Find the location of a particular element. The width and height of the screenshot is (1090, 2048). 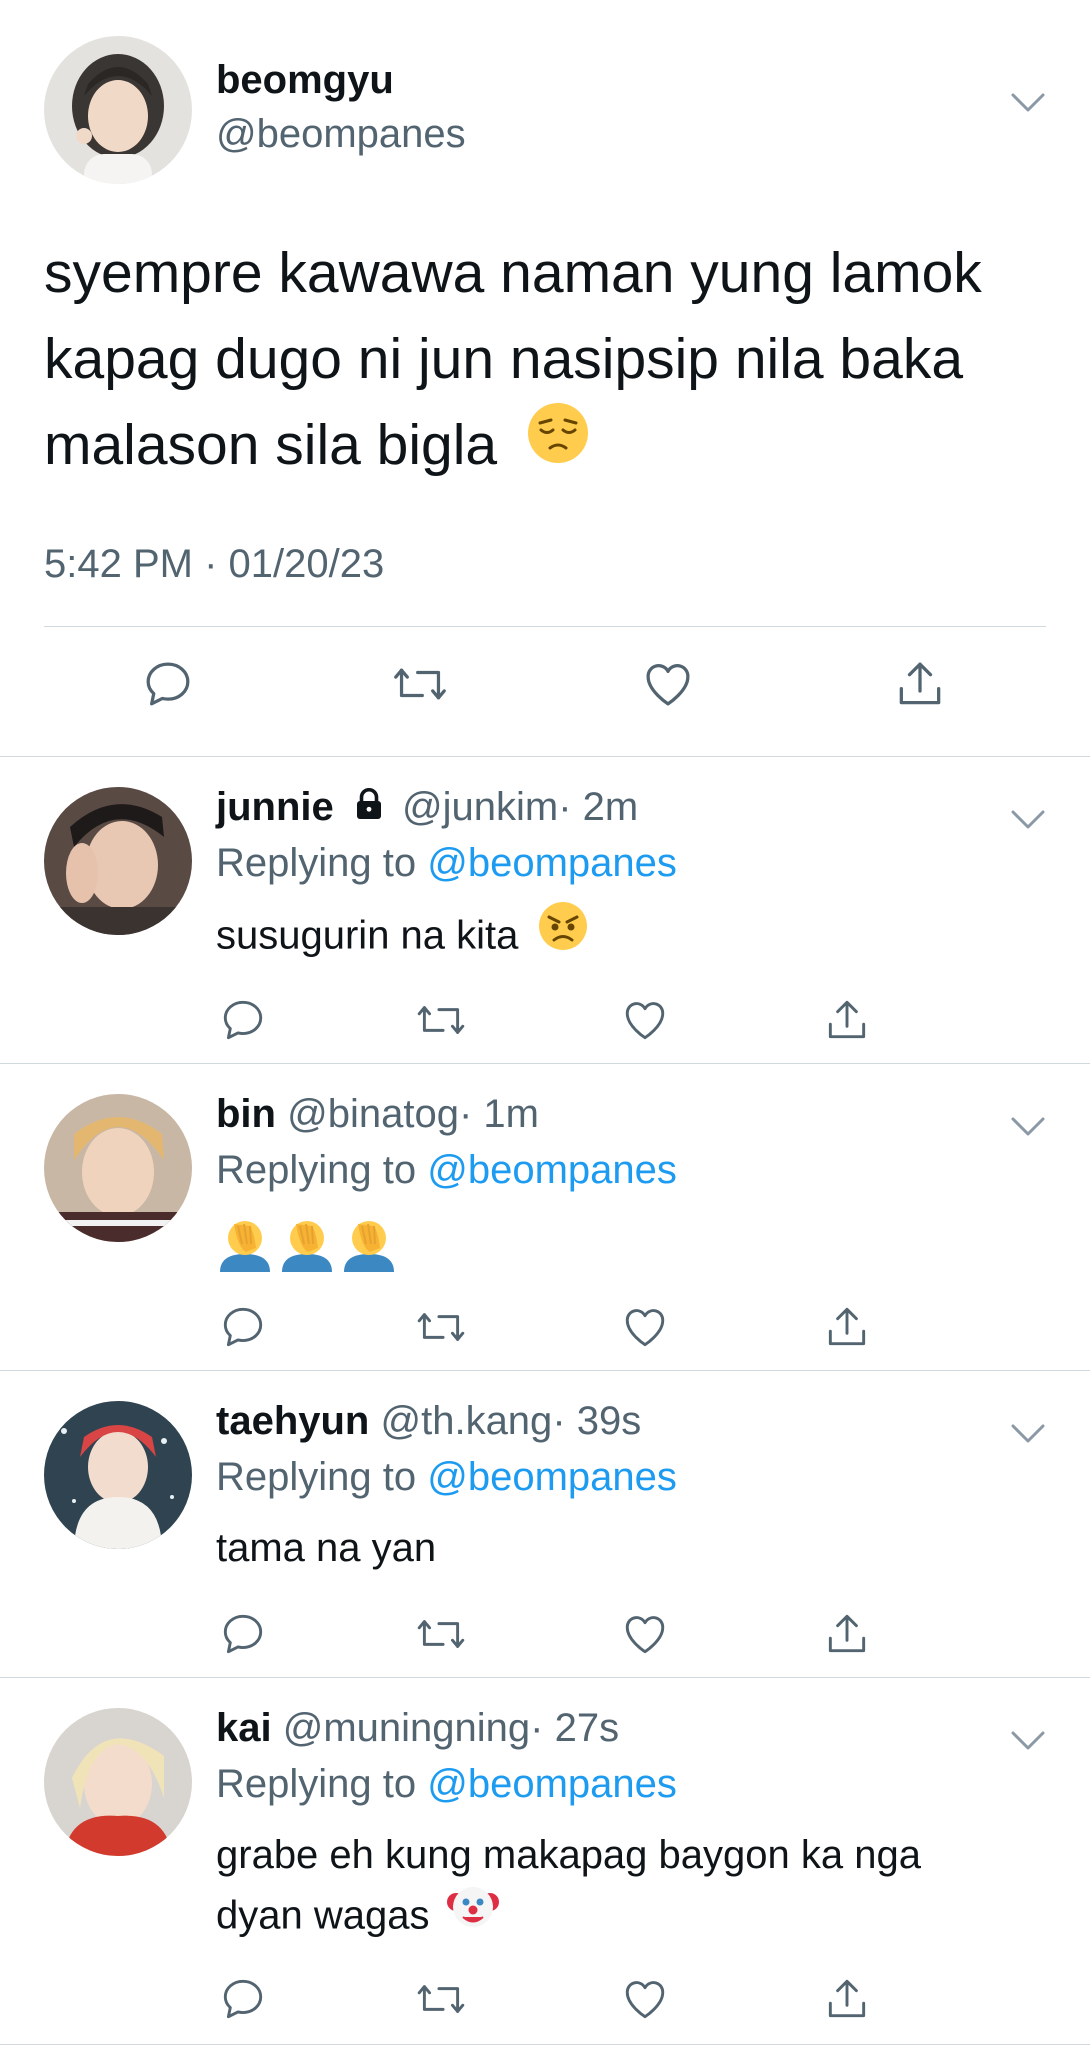

reply-time: · 27s is located at coordinates (575, 1728).